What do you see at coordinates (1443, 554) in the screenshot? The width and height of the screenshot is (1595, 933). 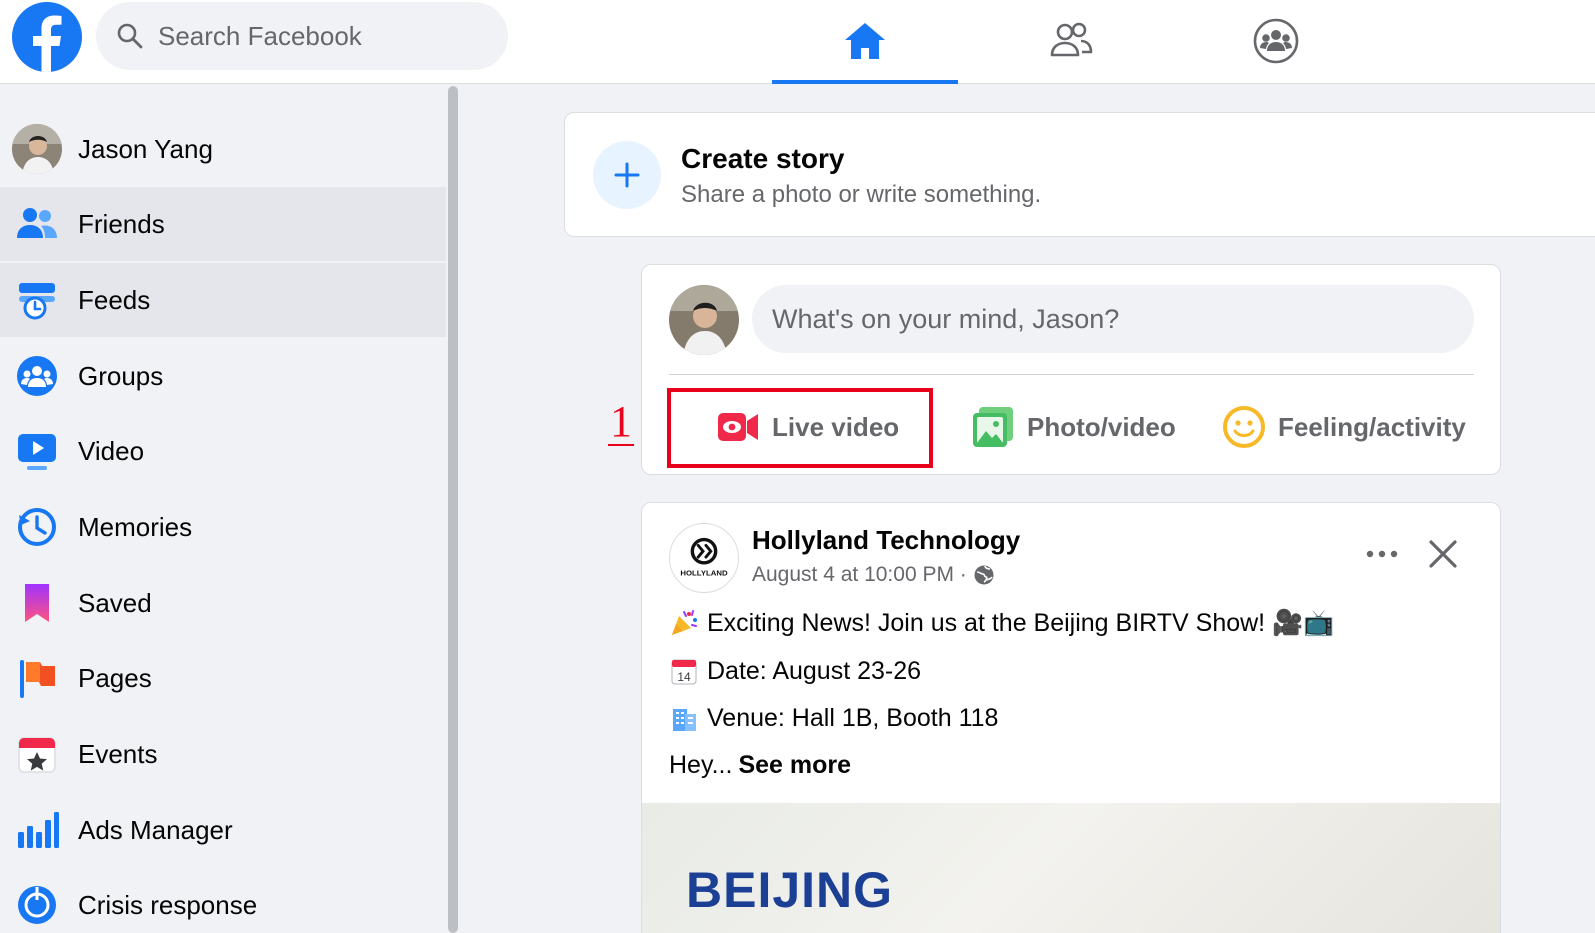 I see `close-icon` at bounding box center [1443, 554].